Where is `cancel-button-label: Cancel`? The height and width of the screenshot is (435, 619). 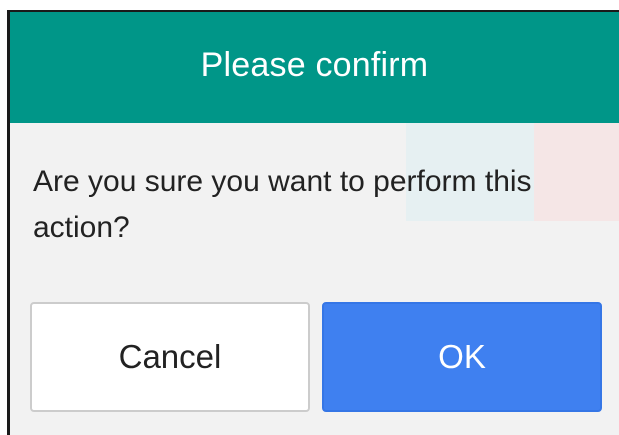
cancel-button-label: Cancel is located at coordinates (170, 356).